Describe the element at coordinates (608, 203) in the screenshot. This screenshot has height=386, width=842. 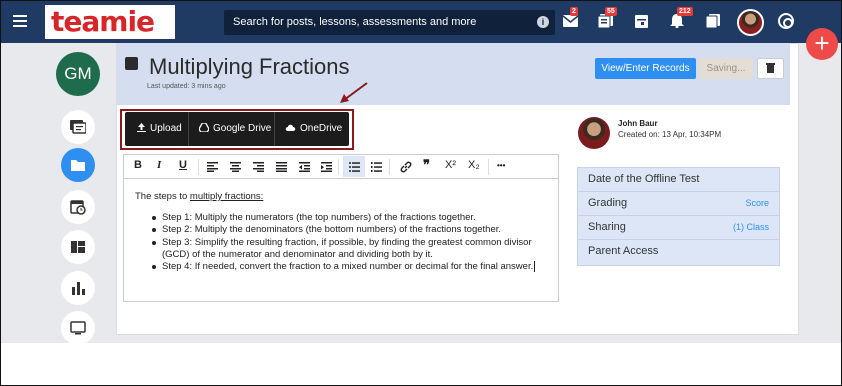
I see `row-label: Grading` at that location.